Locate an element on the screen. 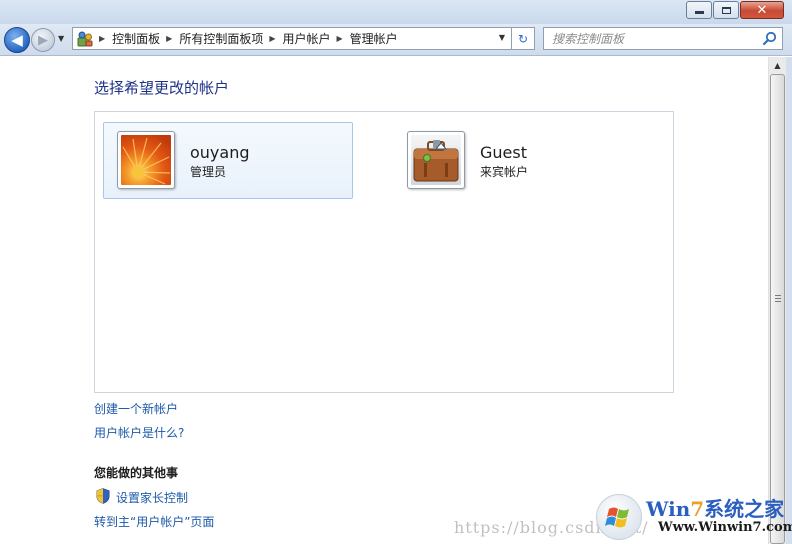 This screenshot has width=792, height=544. windows-logo-icon is located at coordinates (619, 517).